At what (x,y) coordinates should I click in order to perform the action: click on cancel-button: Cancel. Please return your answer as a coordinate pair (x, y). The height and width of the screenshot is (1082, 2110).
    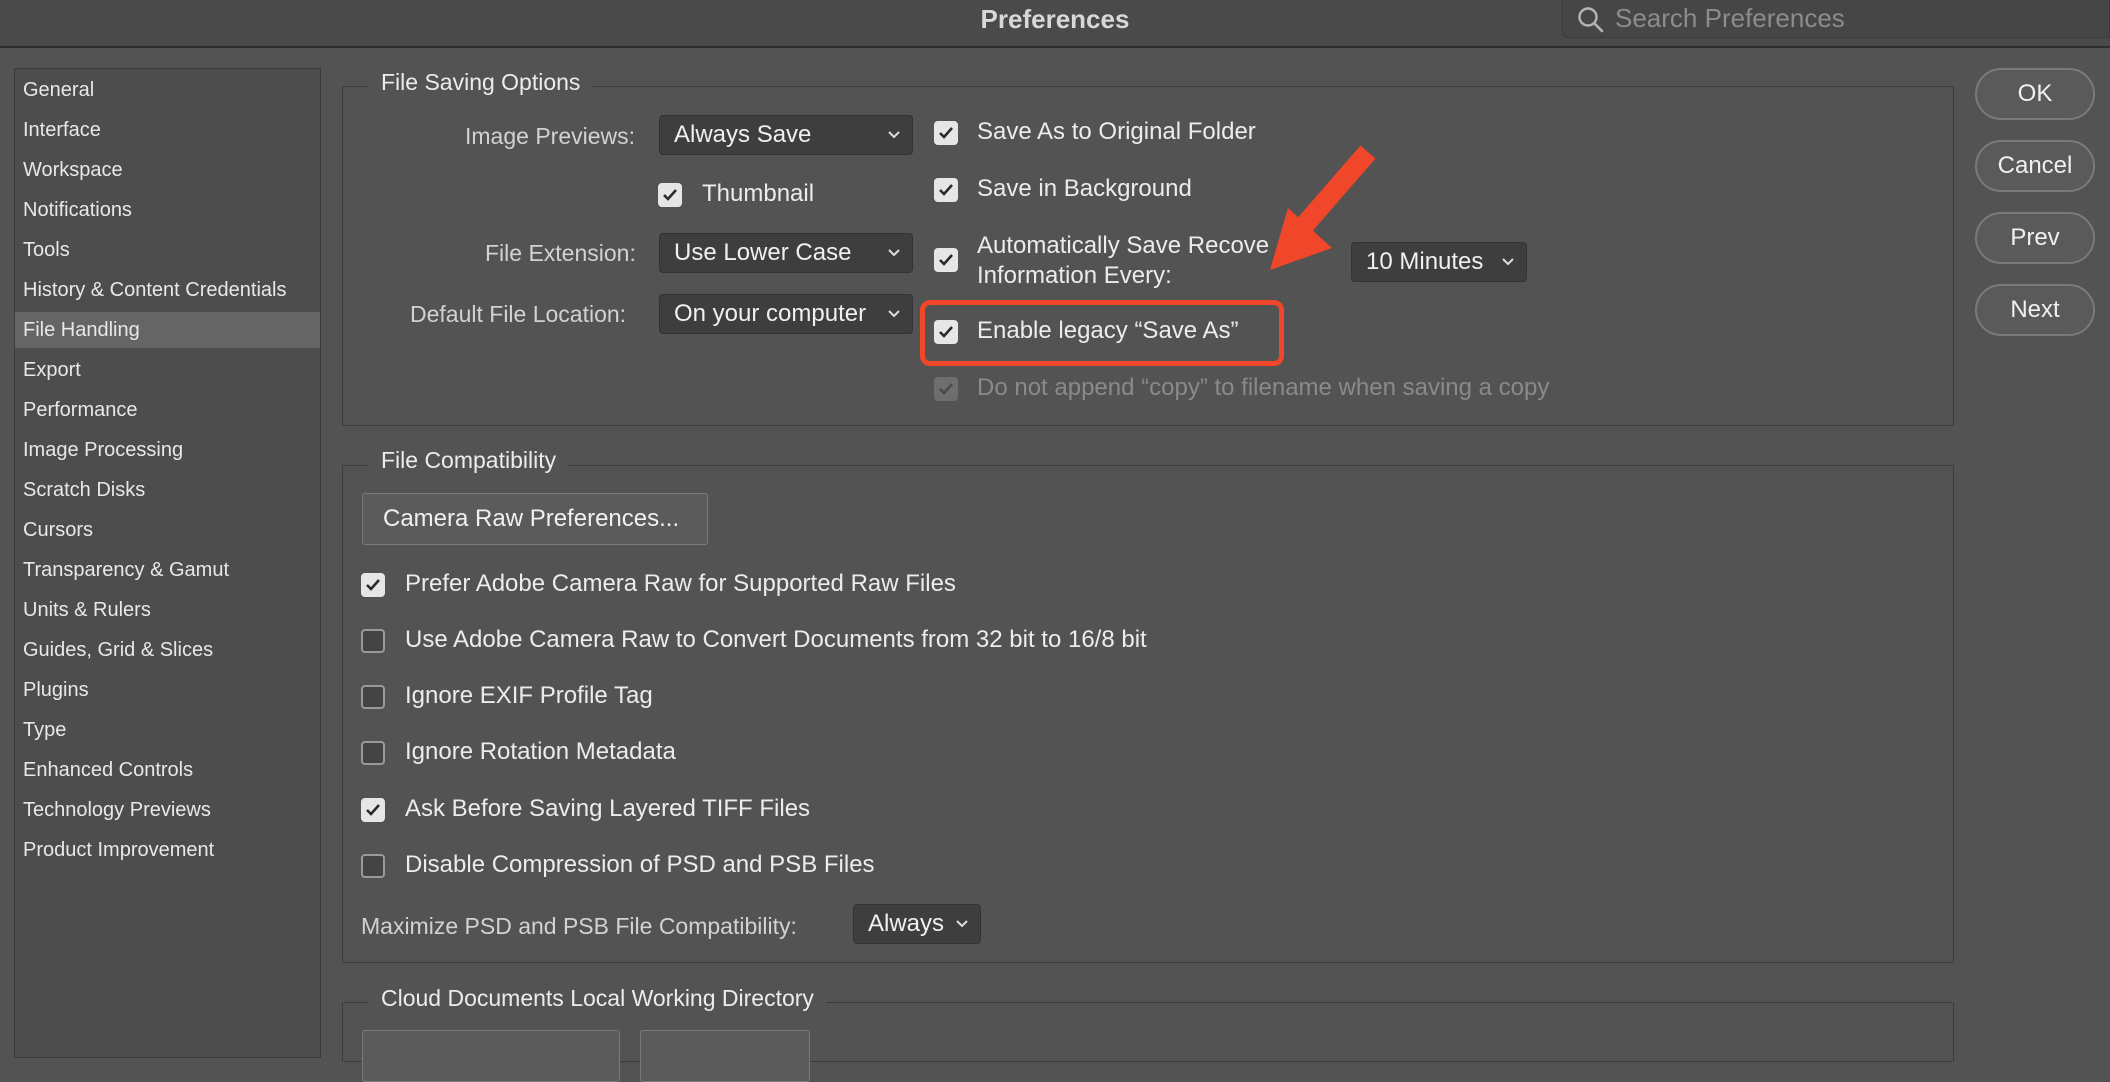
    Looking at the image, I should click on (2035, 166).